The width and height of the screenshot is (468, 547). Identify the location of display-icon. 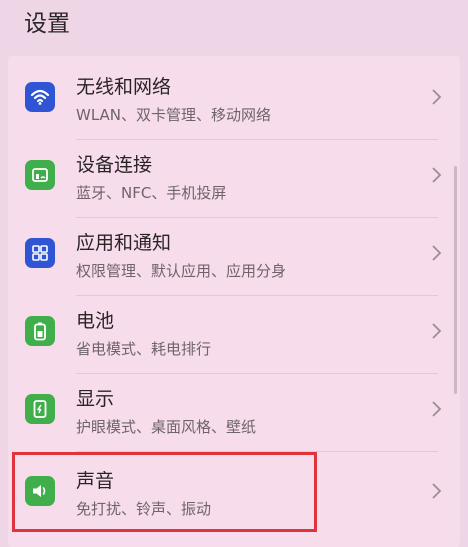
(40, 409).